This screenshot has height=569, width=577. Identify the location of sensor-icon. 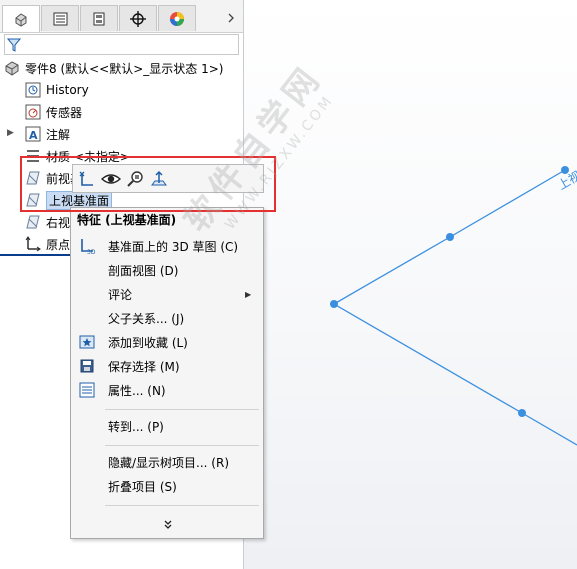
(33, 112).